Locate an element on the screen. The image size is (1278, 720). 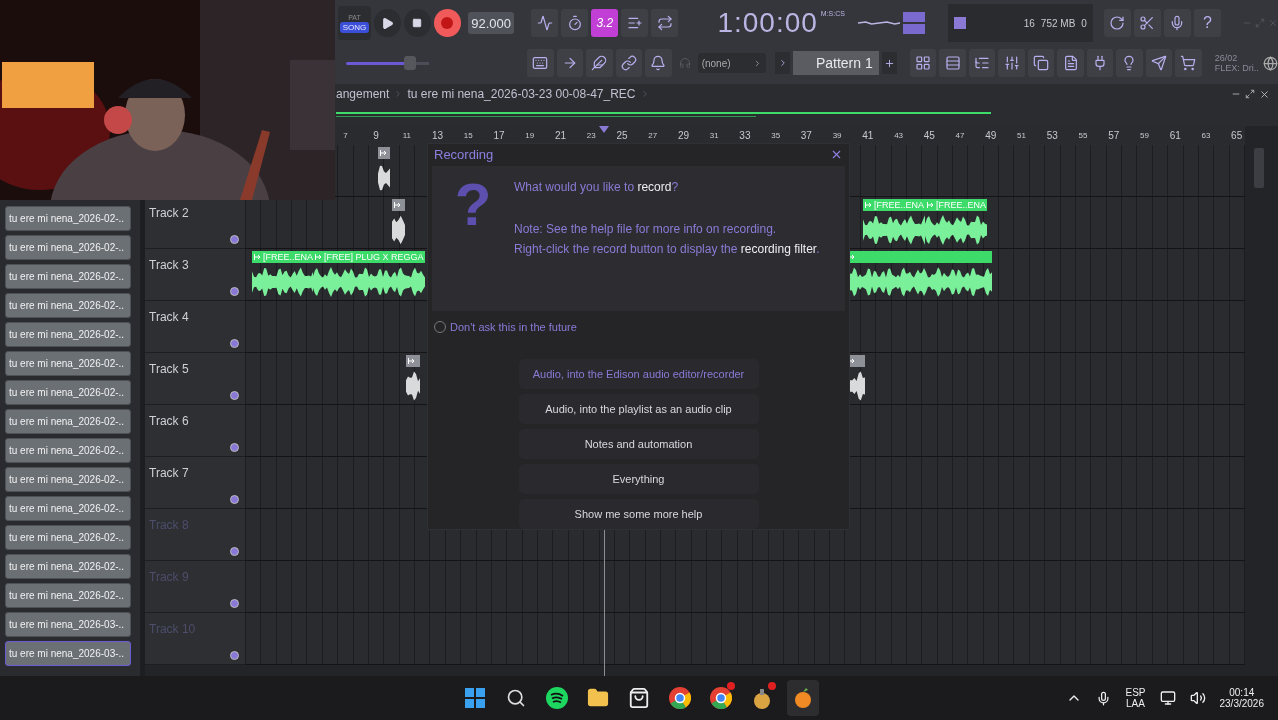
hint-text: Right-click the record button to display the recording filter. is located at coordinates (667, 249).